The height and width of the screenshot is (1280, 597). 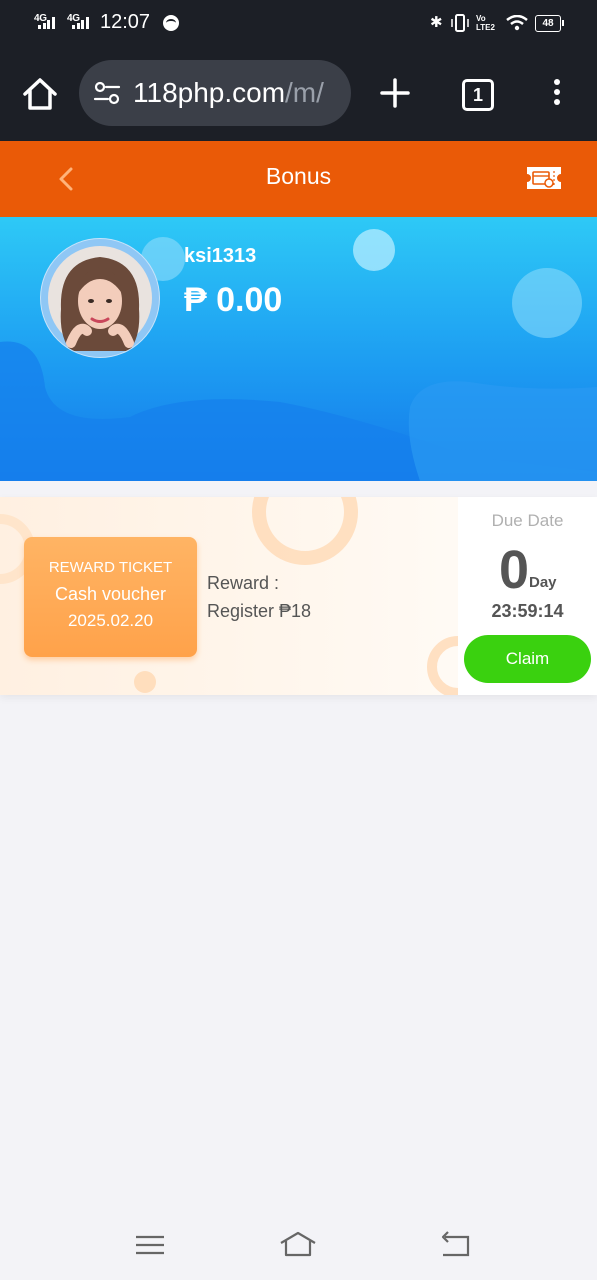 What do you see at coordinates (233, 300) in the screenshot?
I see `balance: ₱ 0.00` at bounding box center [233, 300].